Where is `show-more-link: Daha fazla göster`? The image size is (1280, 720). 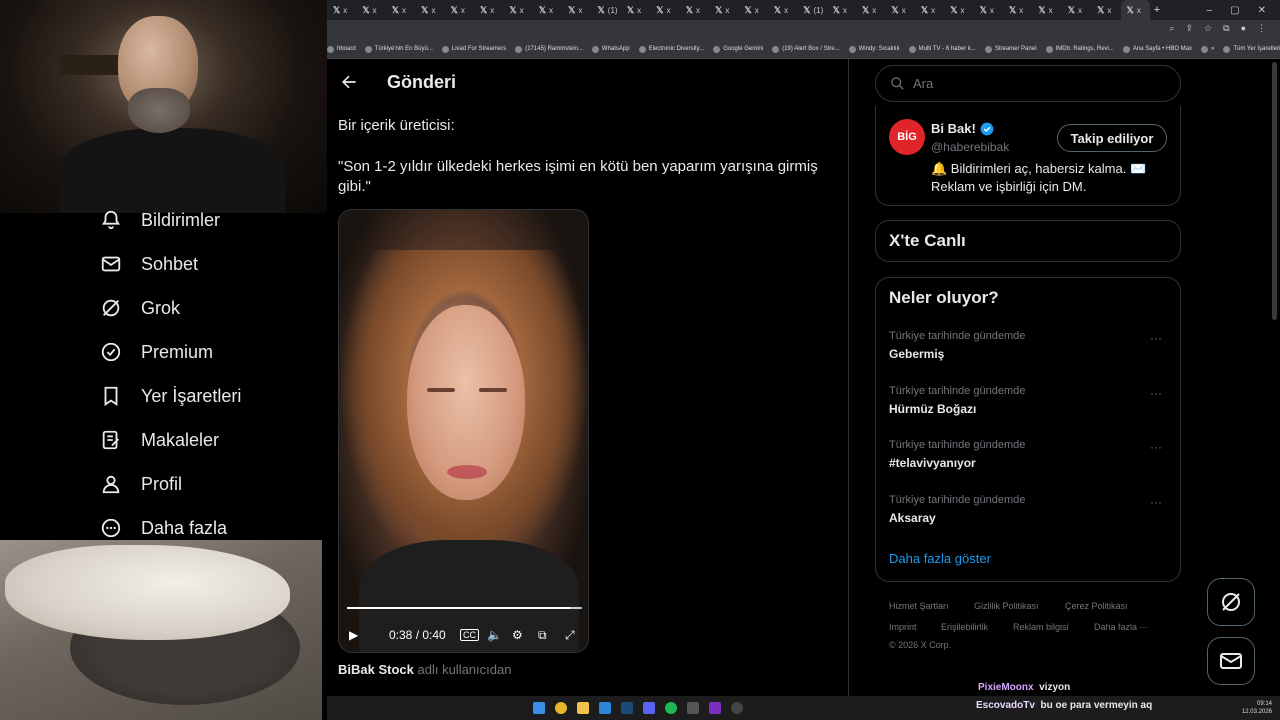
show-more-link: Daha fazla göster is located at coordinates (940, 558).